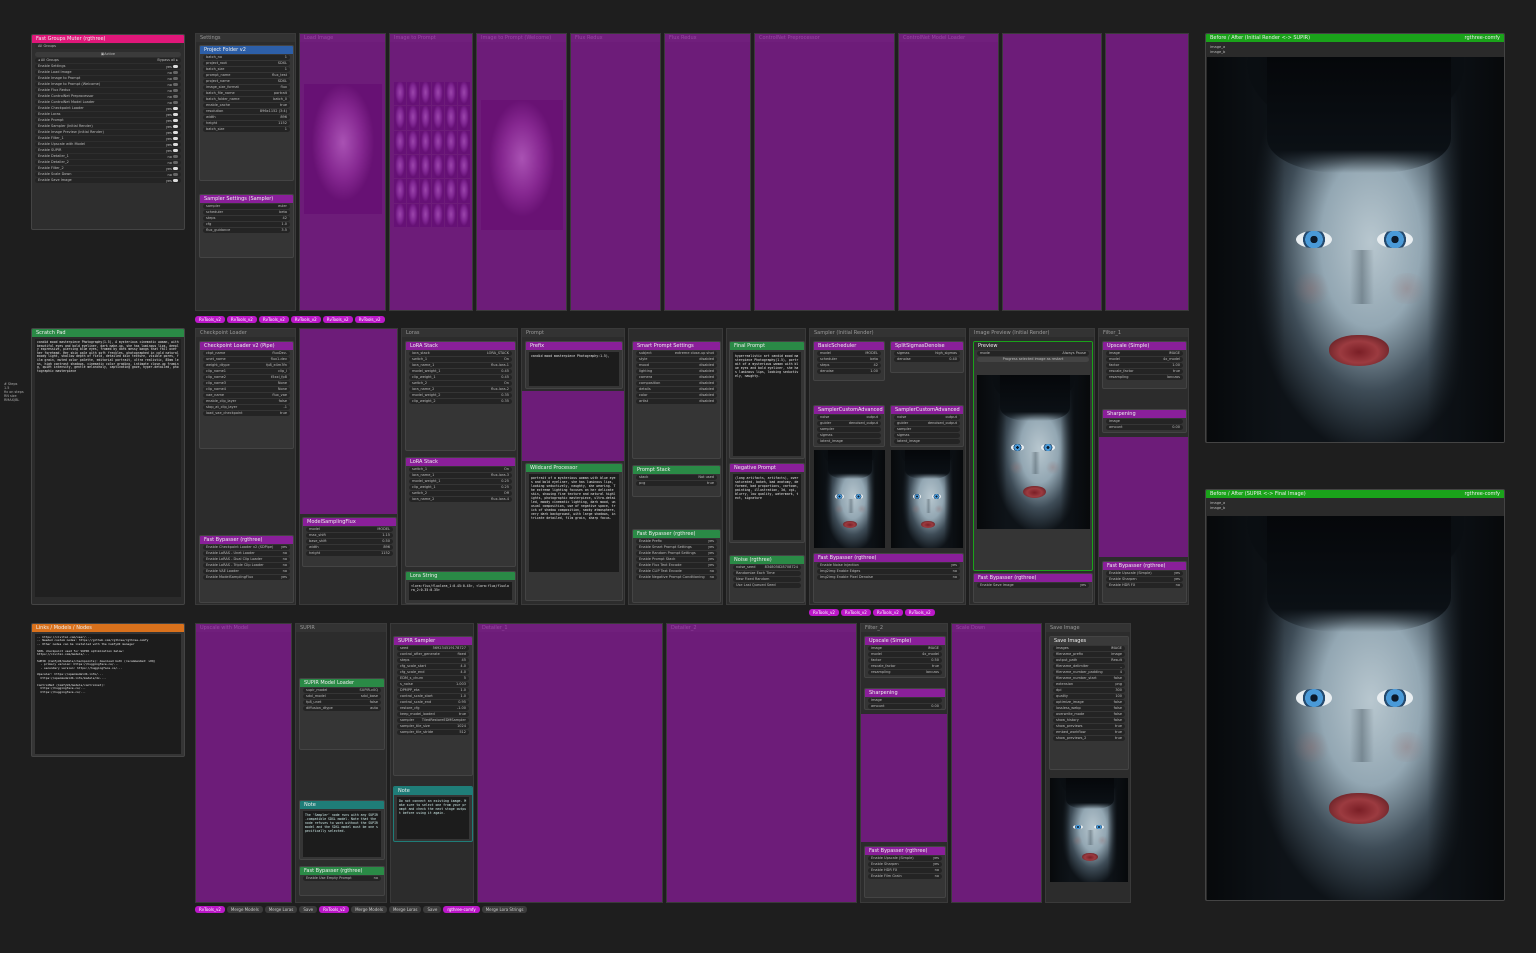  Describe the element at coordinates (676, 470) in the screenshot. I see `node-title: Prompt Stack` at that location.